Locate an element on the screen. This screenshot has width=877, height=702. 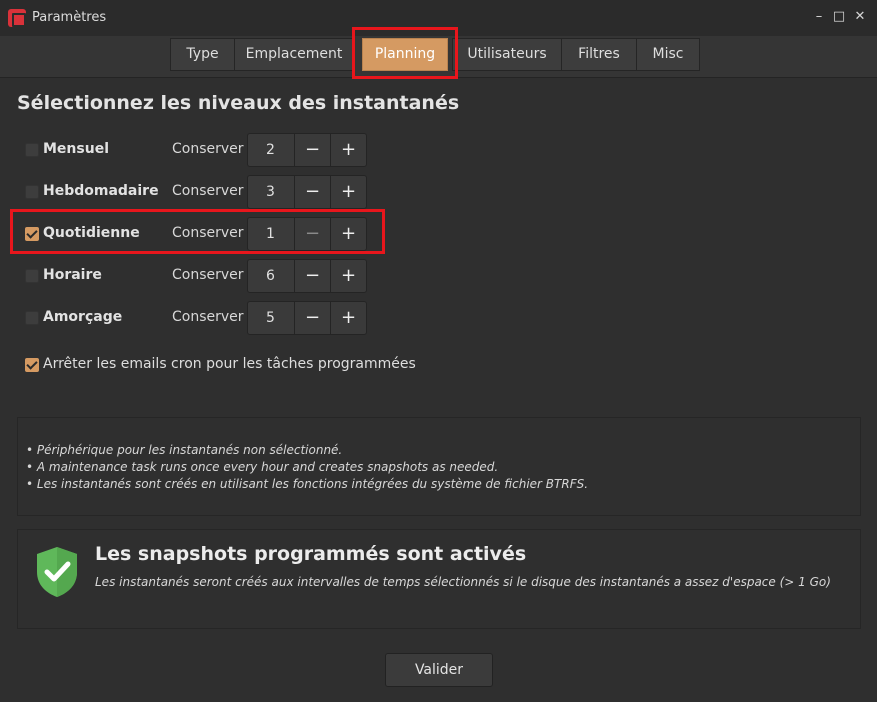
section-title: Sélectionnez les niveaux des instantanés is located at coordinates (238, 103).